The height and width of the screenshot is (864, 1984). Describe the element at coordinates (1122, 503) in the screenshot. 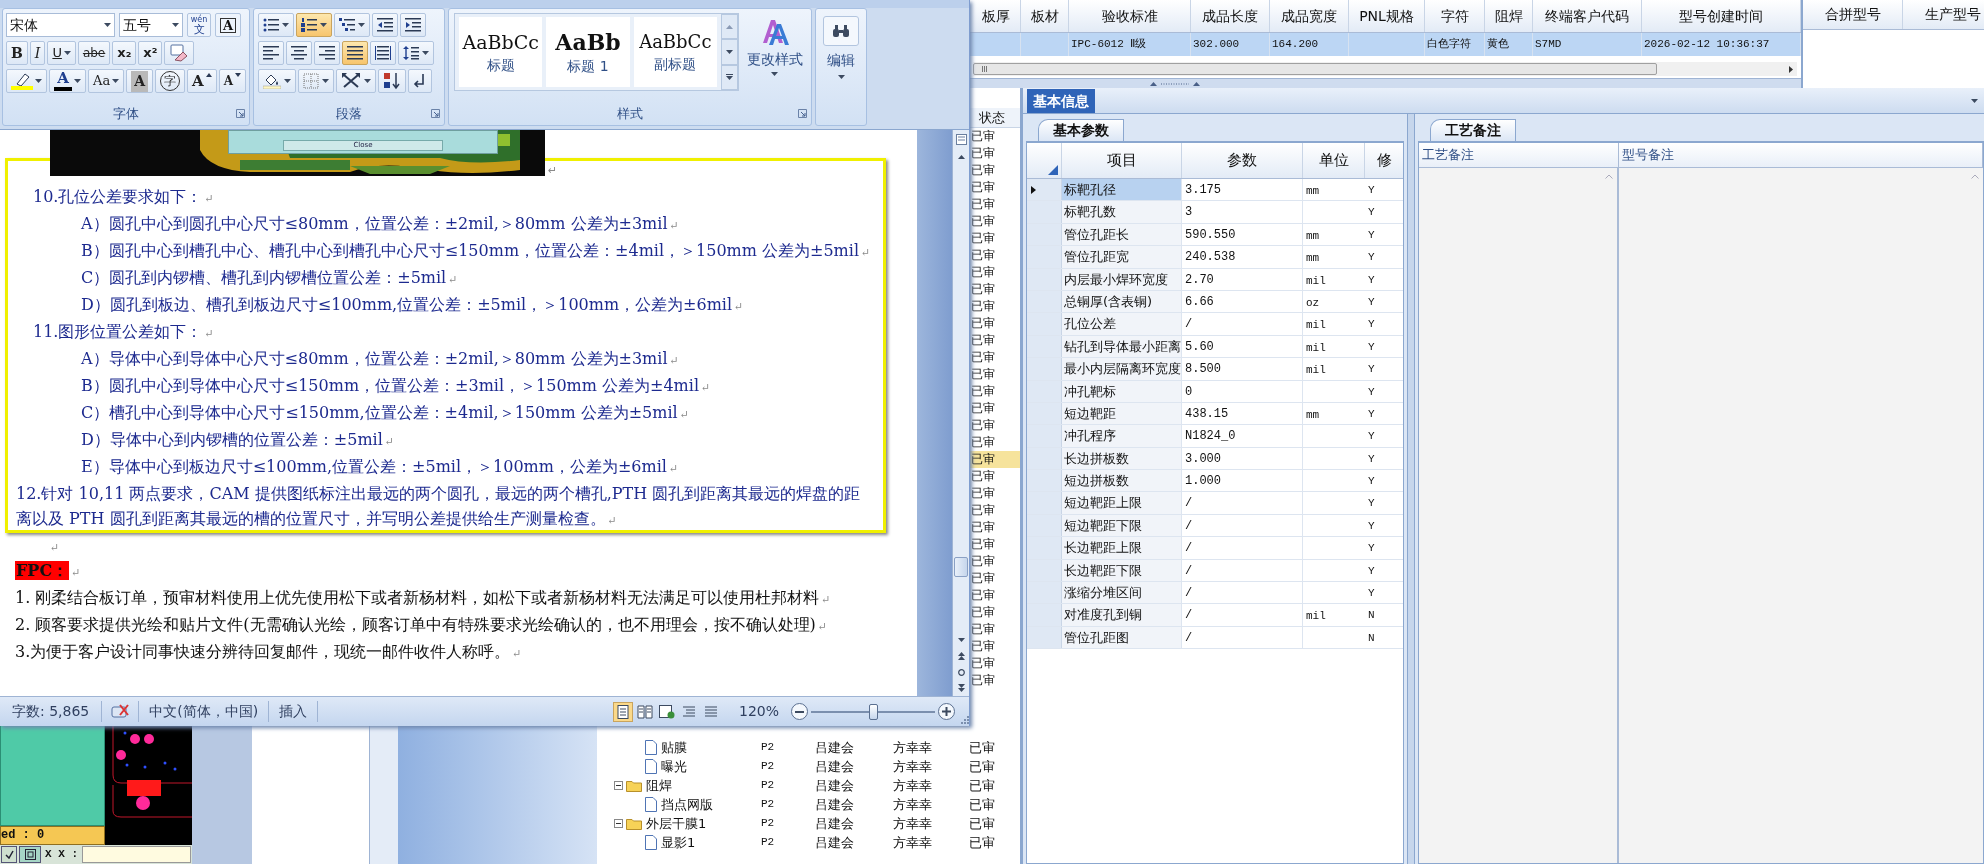

I see `table-cell: 短边靶距上限` at that location.